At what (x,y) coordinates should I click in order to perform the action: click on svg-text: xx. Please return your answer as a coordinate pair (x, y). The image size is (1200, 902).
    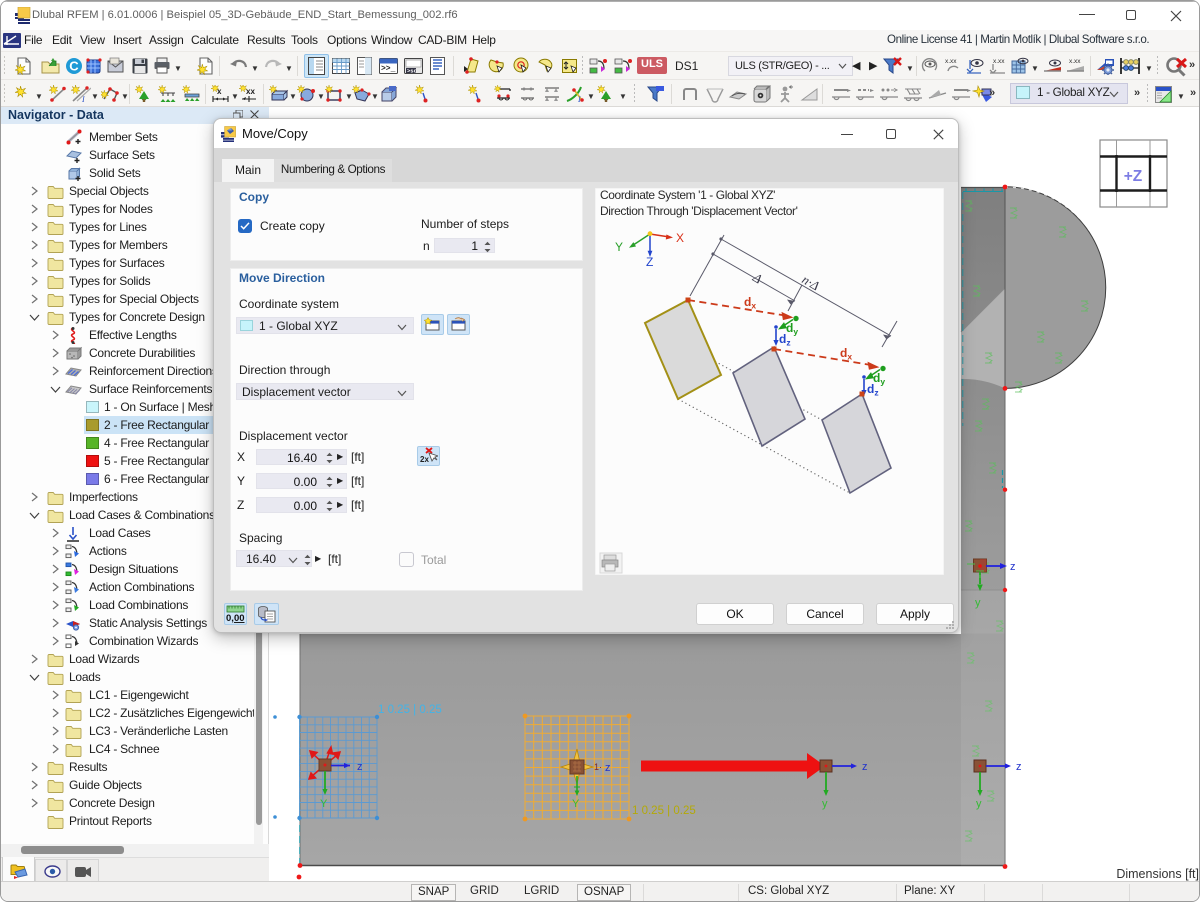
    Looking at the image, I should click on (250, 91).